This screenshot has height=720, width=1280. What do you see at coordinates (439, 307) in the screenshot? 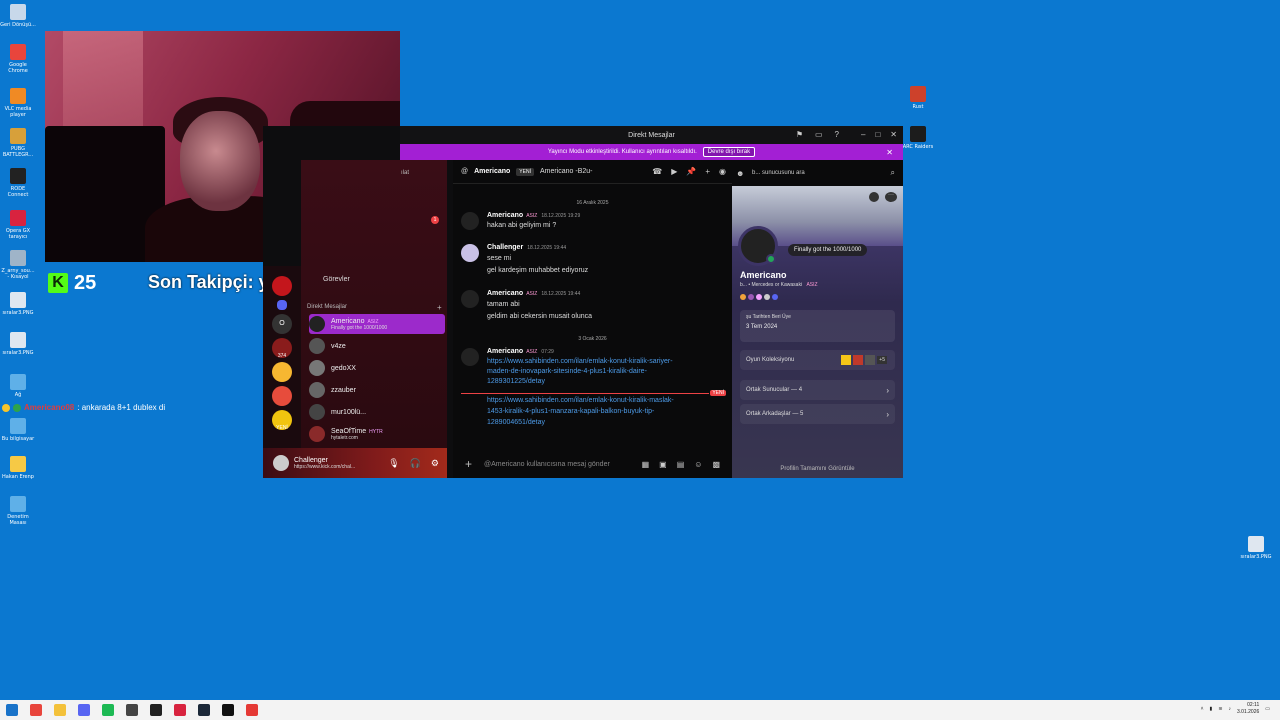
I see `new-dm-plus-icon: +` at bounding box center [439, 307].